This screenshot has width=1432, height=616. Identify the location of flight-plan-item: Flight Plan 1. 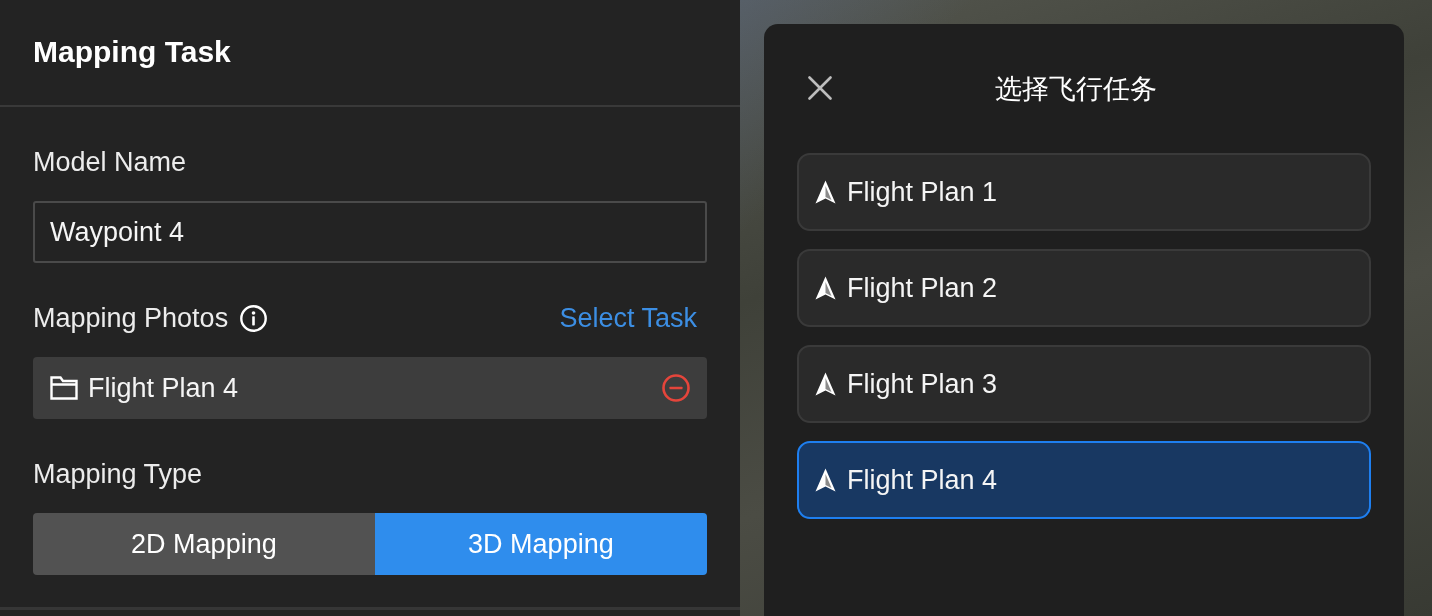
(1084, 192).